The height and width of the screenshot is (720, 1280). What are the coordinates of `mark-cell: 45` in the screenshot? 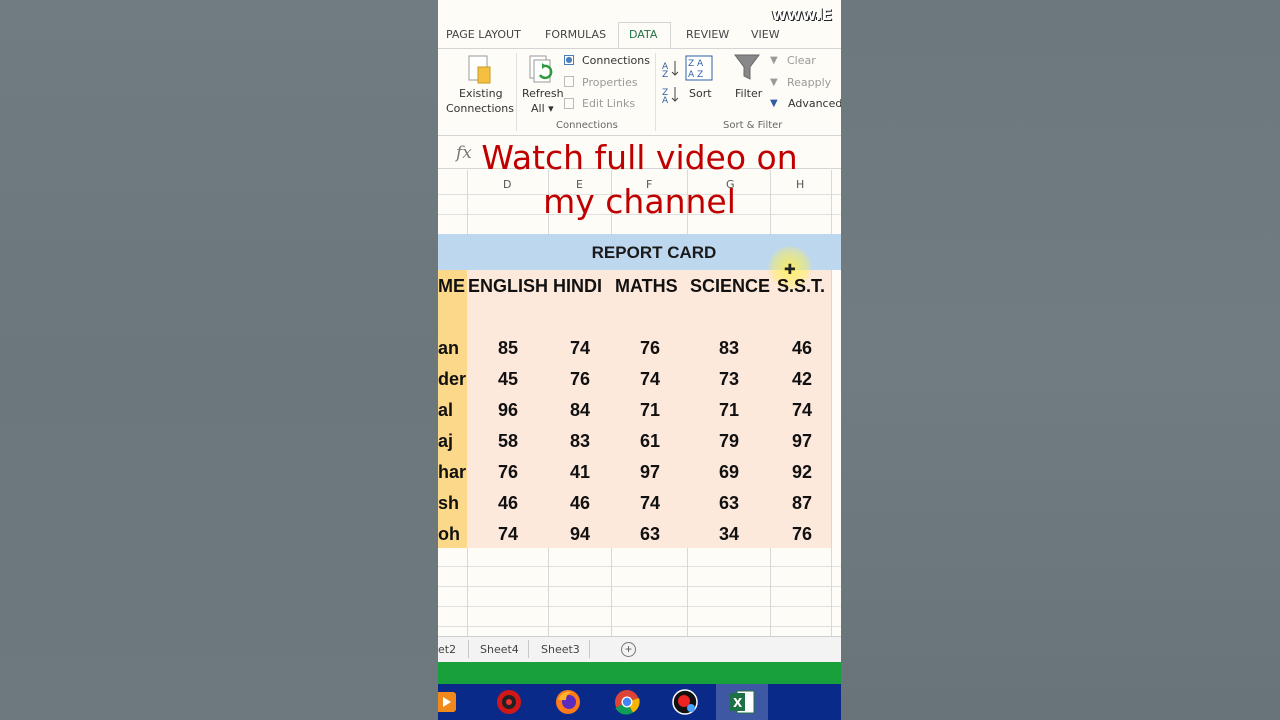 It's located at (508, 379).